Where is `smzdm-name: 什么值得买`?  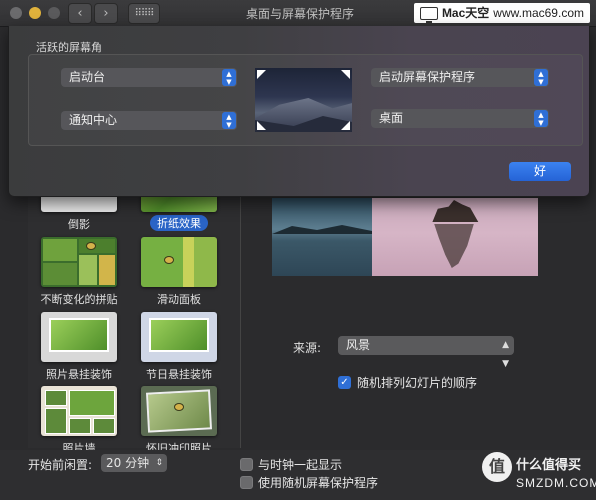 smzdm-name: 什么值得买 is located at coordinates (549, 465).